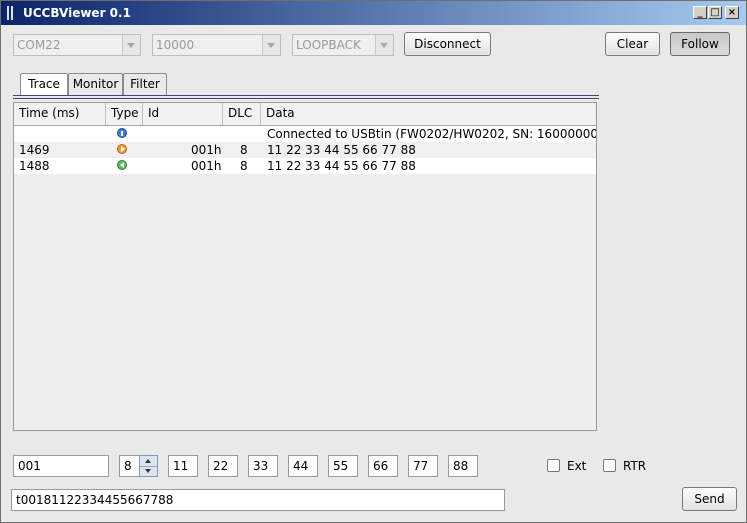 The image size is (747, 523). Describe the element at coordinates (632, 44) in the screenshot. I see `clear-button: Clear` at that location.